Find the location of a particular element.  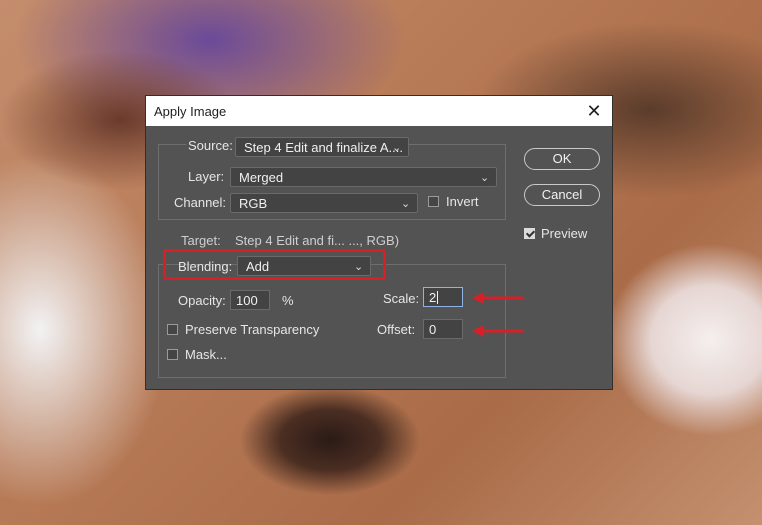

ok-button: OK is located at coordinates (562, 159).